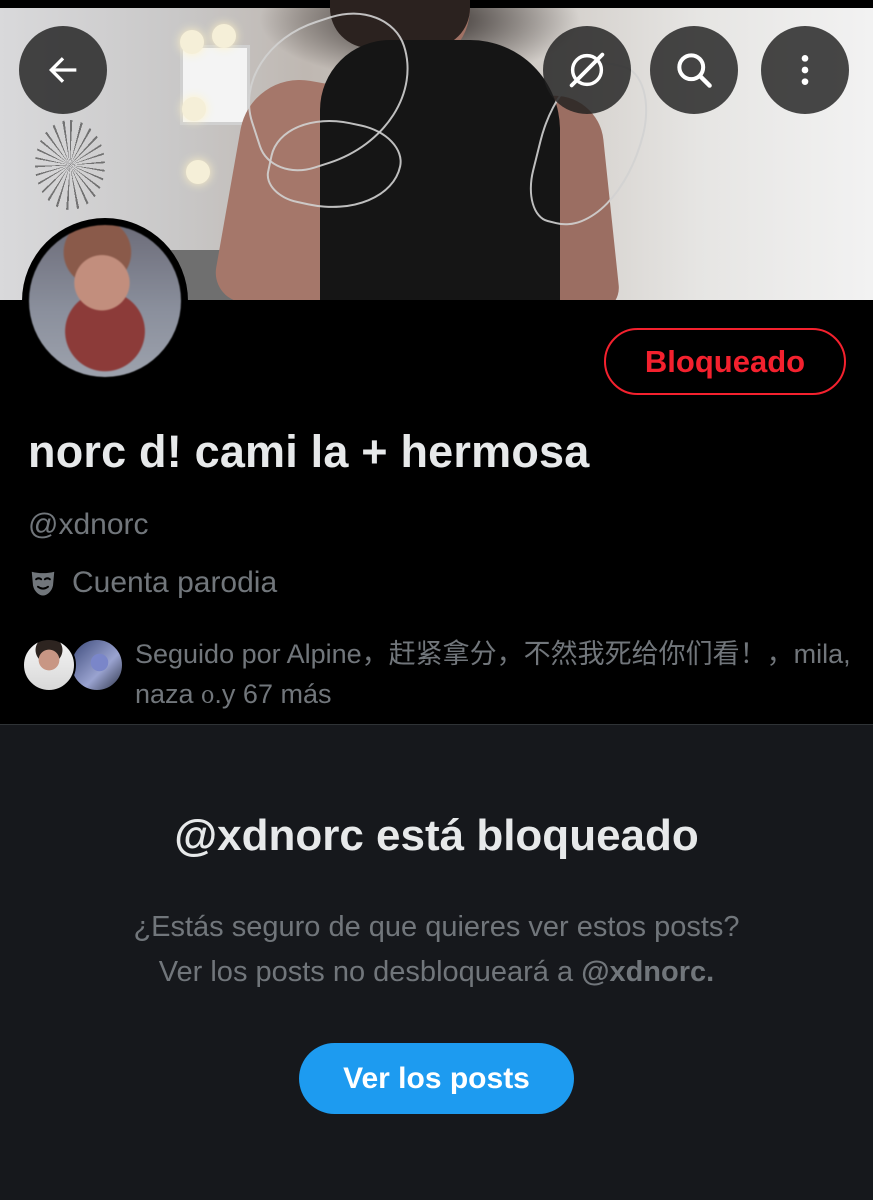  Describe the element at coordinates (70, 165) in the screenshot. I see `wall-decoration` at that location.